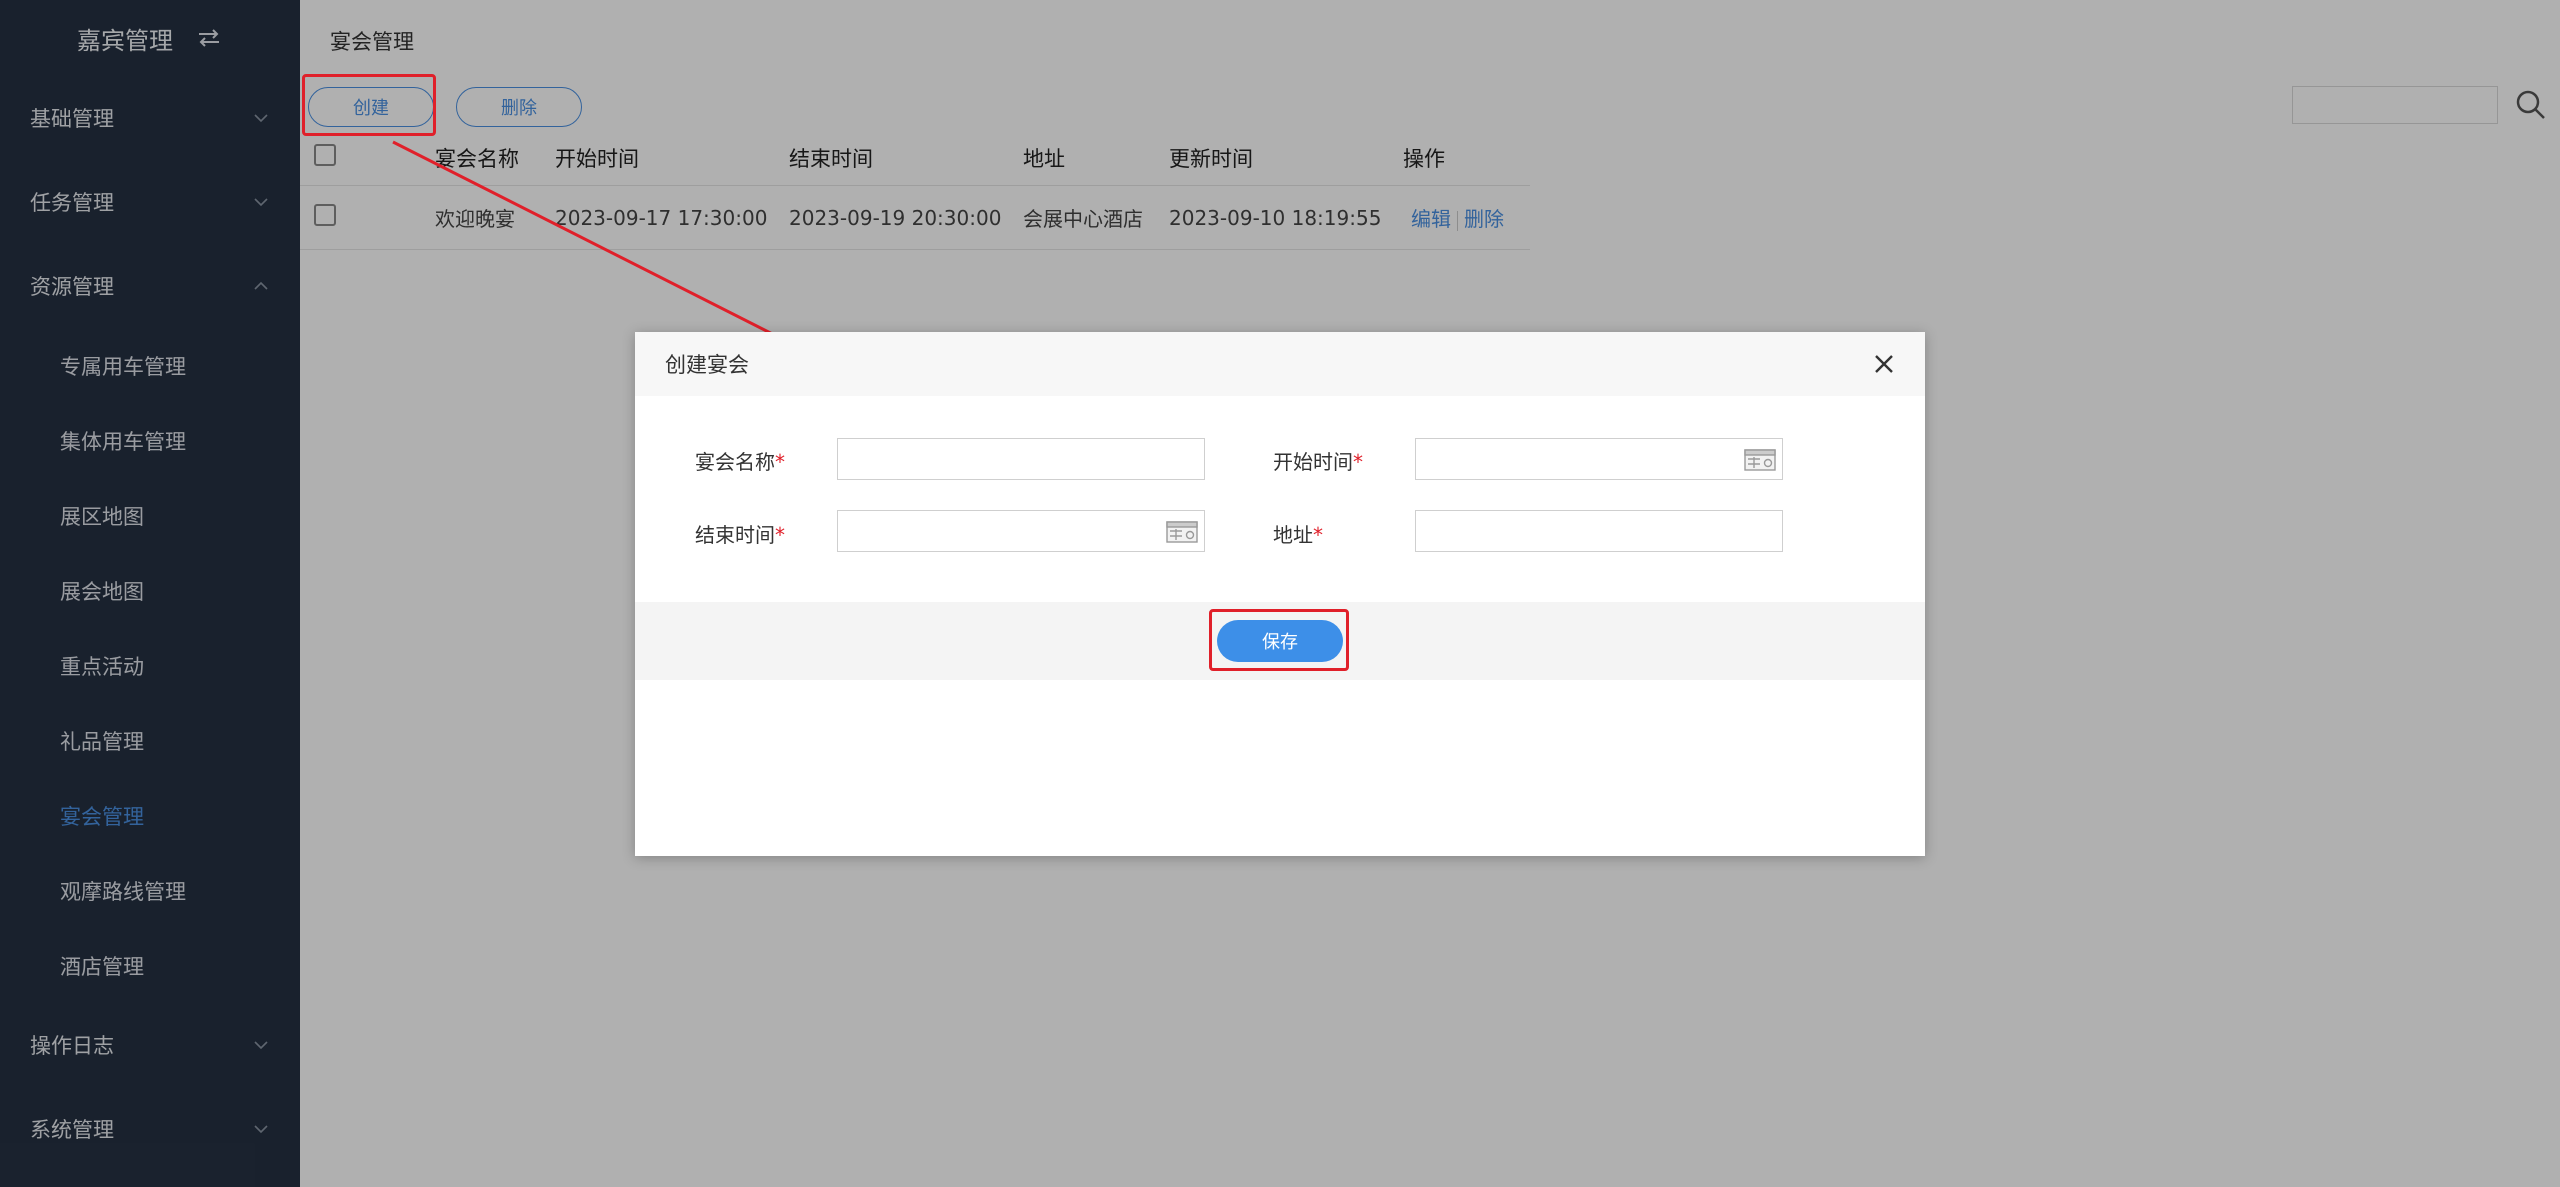 Image resolution: width=2560 pixels, height=1187 pixels. Describe the element at coordinates (740, 462) in the screenshot. I see `name-label: 宴会名称*` at that location.